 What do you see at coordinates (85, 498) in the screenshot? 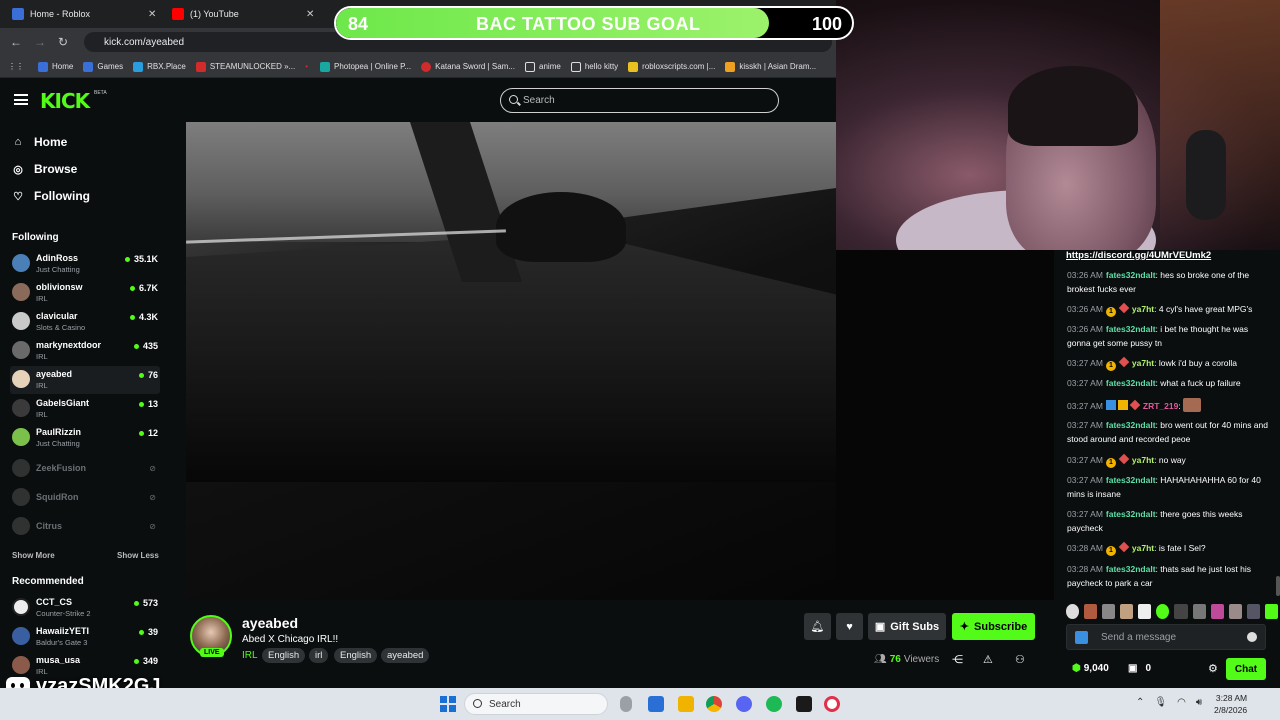
I see `sidebar-channel-squidron: SquidRon ⊘` at bounding box center [85, 498].